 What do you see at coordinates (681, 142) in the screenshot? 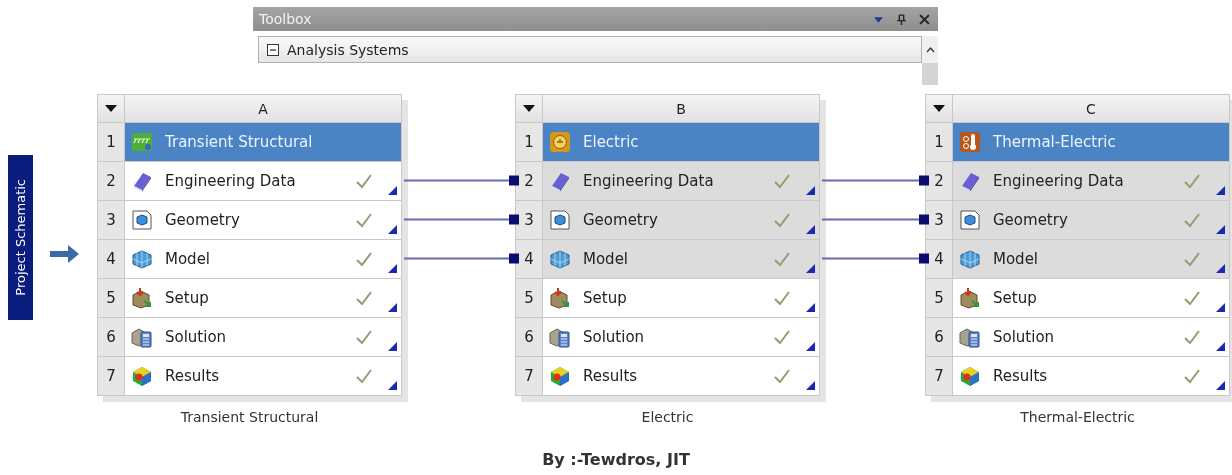
I see `system-title: Electric` at bounding box center [681, 142].